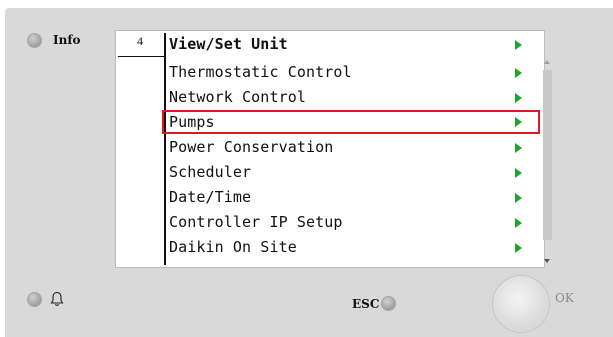  I want to click on screen-divider-vertical, so click(165, 149).